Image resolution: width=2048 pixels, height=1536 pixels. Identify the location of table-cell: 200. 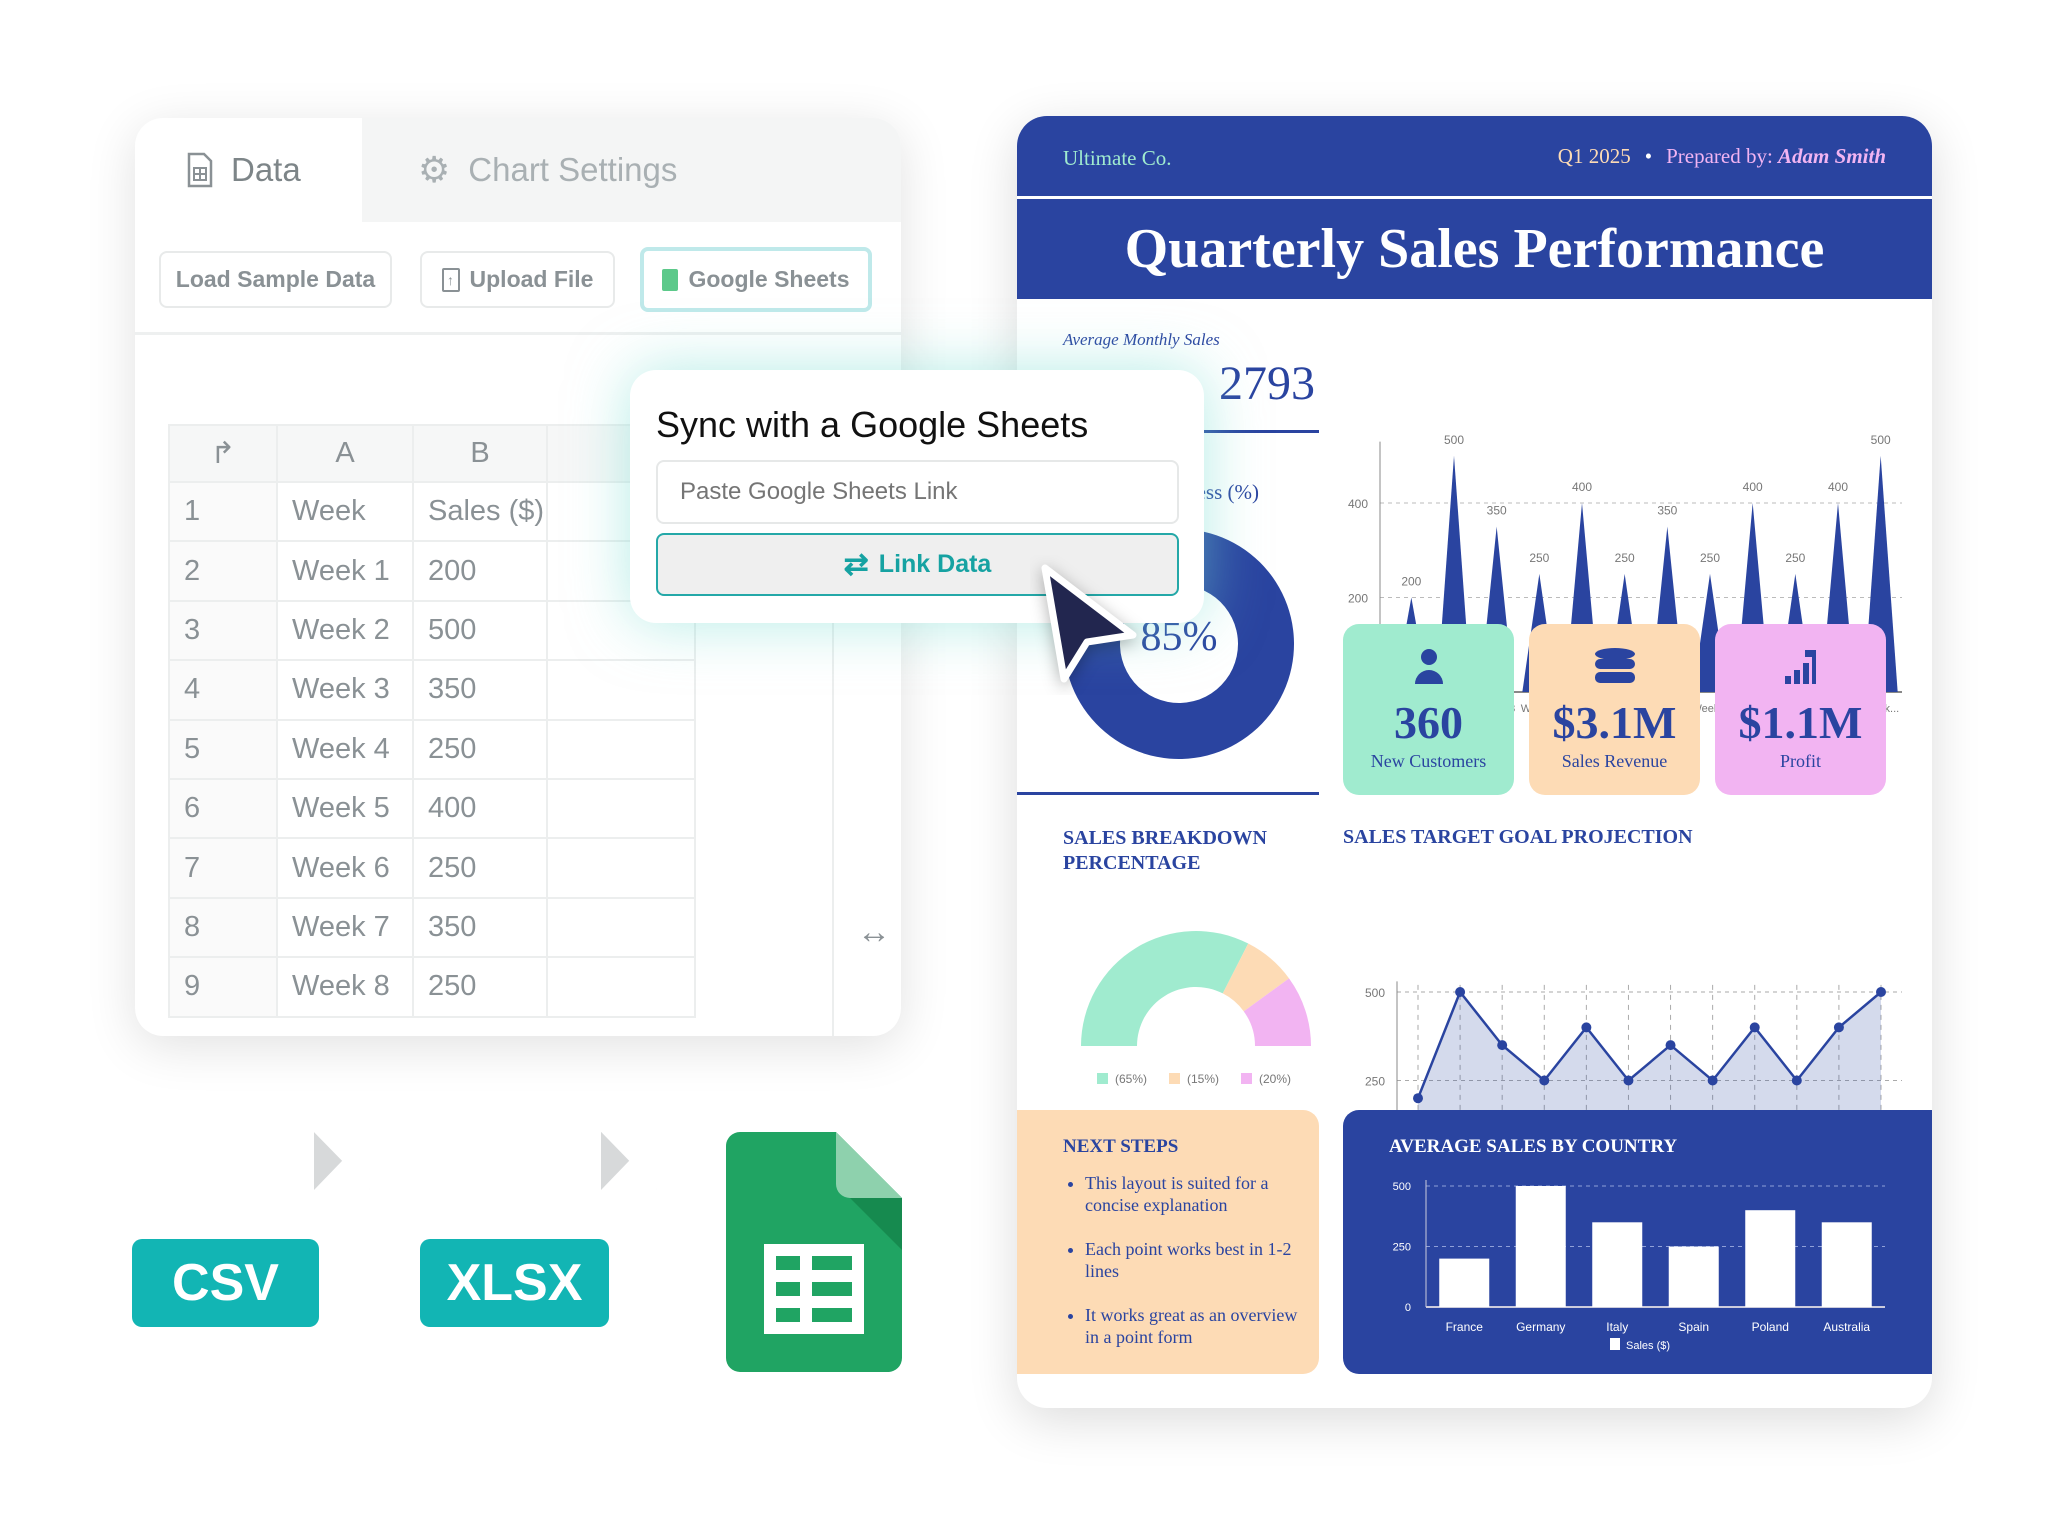
(481, 572).